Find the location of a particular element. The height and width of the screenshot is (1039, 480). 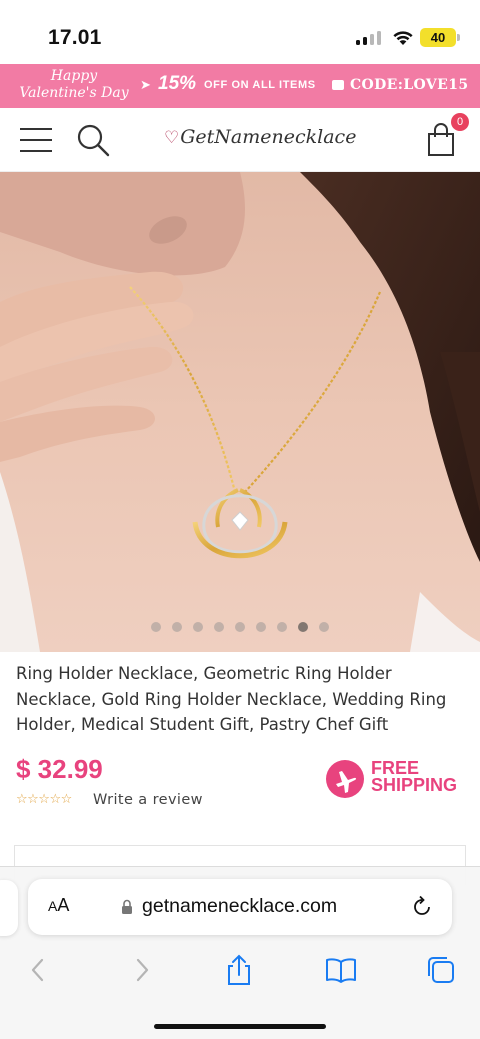

site-header: ♡GetNamenecklace is located at coordinates (240, 140).